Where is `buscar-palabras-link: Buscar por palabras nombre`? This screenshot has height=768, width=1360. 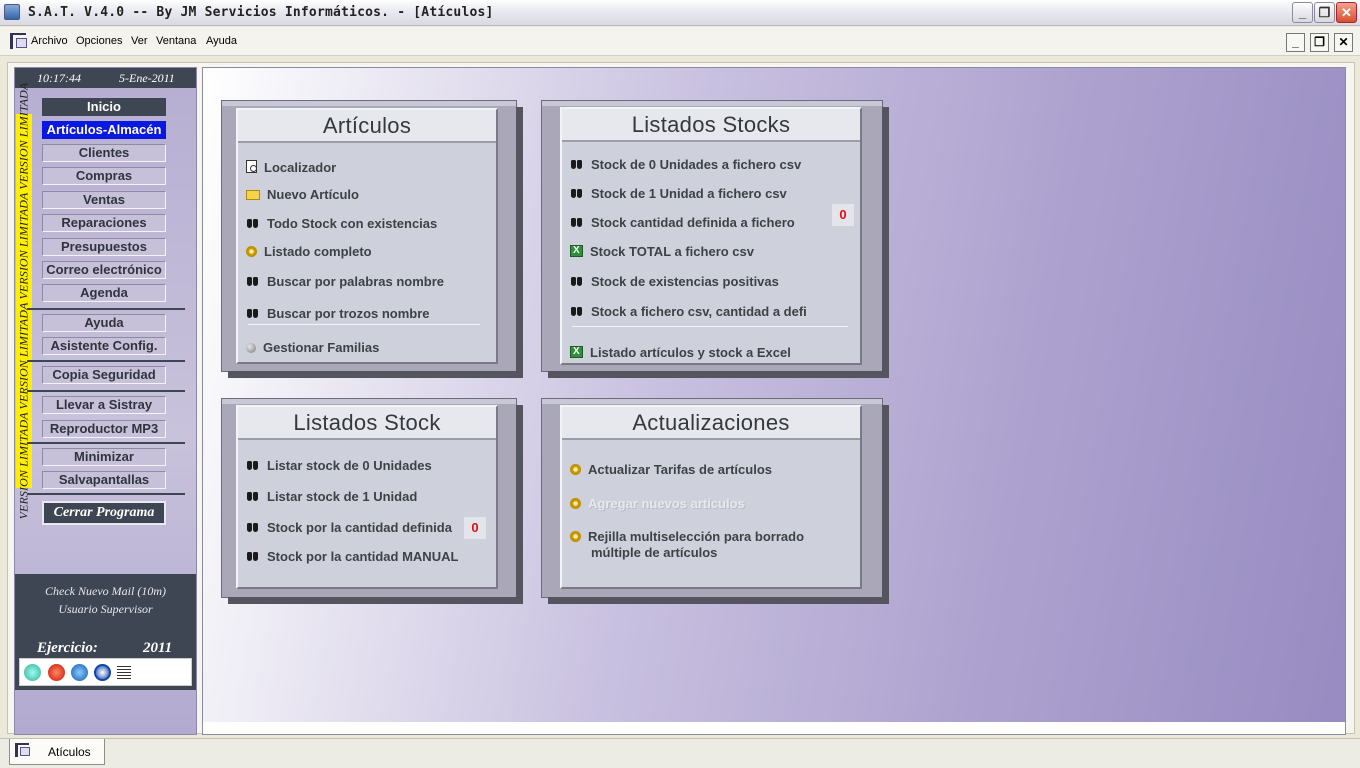
buscar-palabras-link: Buscar por palabras nombre is located at coordinates (345, 281).